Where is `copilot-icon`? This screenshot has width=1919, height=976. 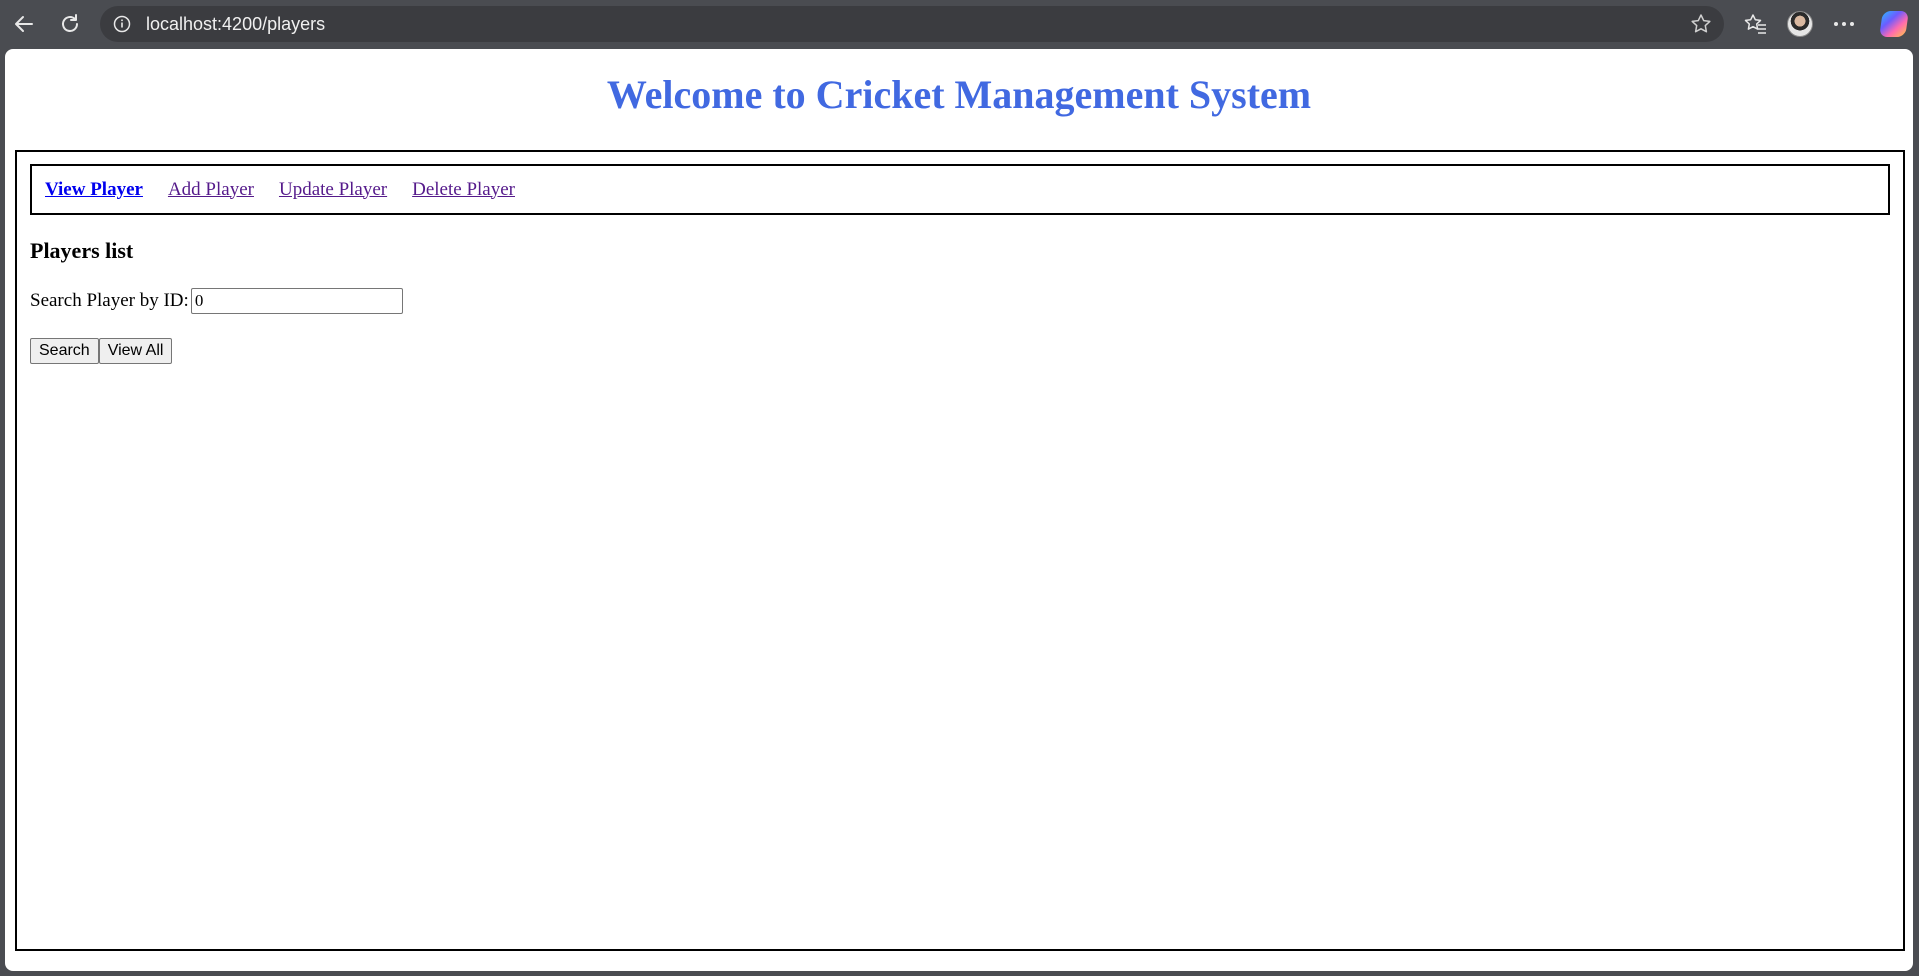 copilot-icon is located at coordinates (1894, 24).